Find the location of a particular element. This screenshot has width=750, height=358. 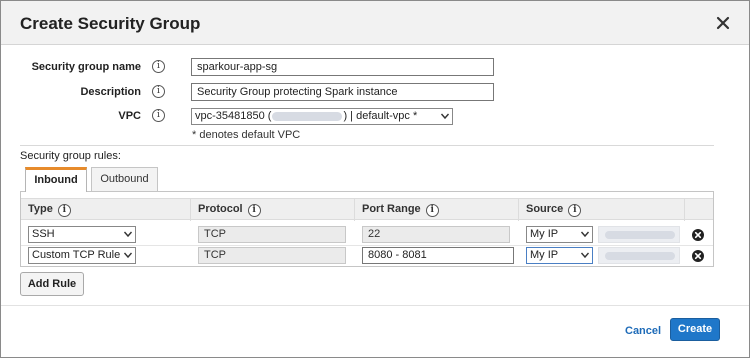

column-header-port-range-label: Port Range is located at coordinates (391, 209).